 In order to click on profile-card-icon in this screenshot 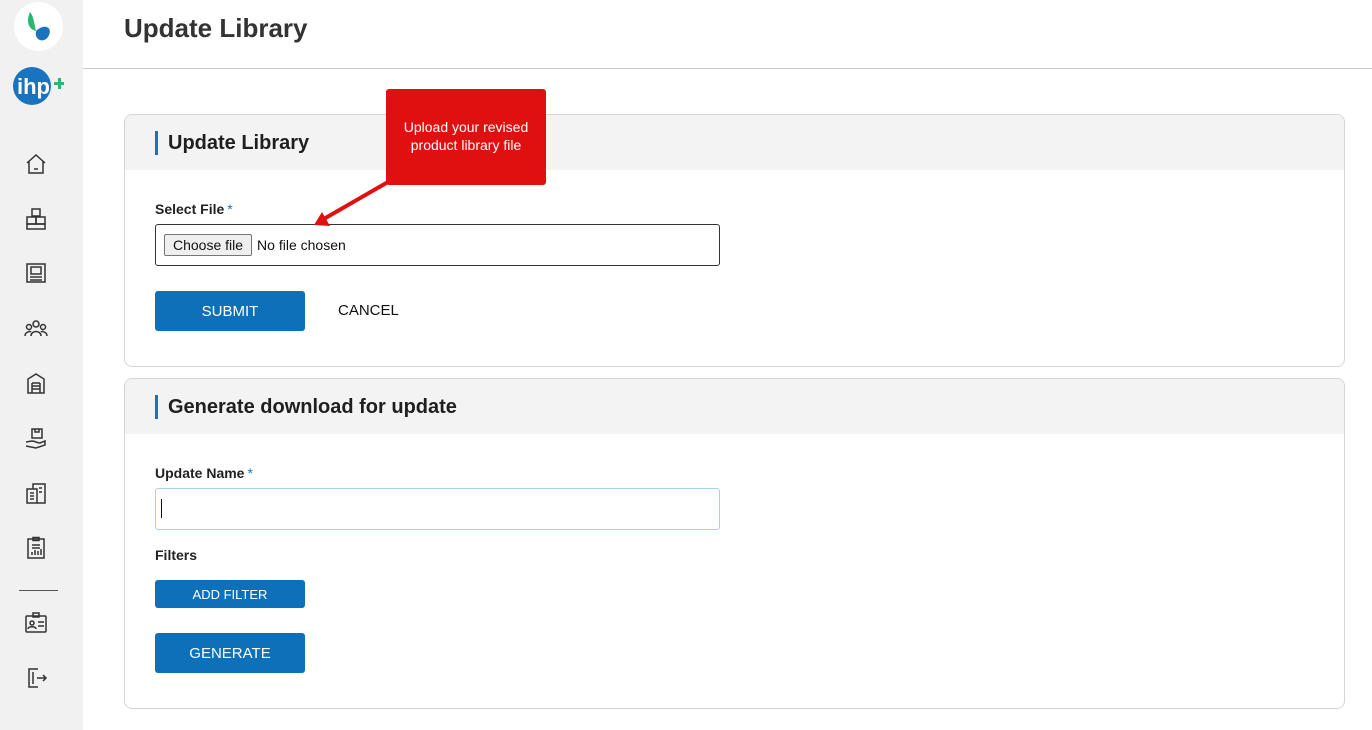, I will do `click(36, 623)`.